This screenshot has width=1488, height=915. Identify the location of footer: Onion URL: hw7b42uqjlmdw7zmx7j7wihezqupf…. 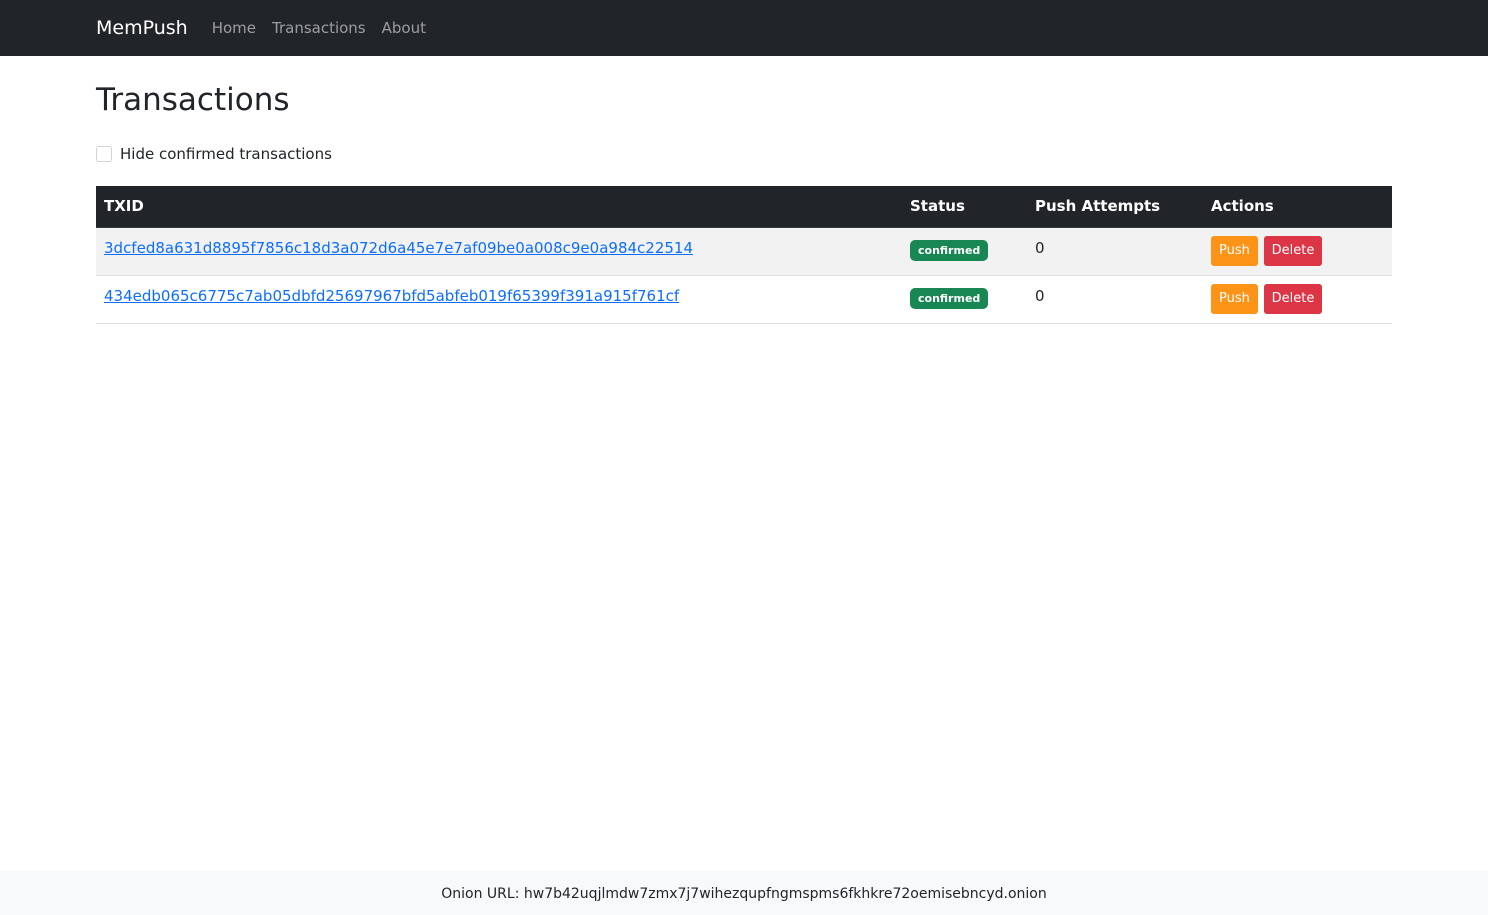
(744, 893).